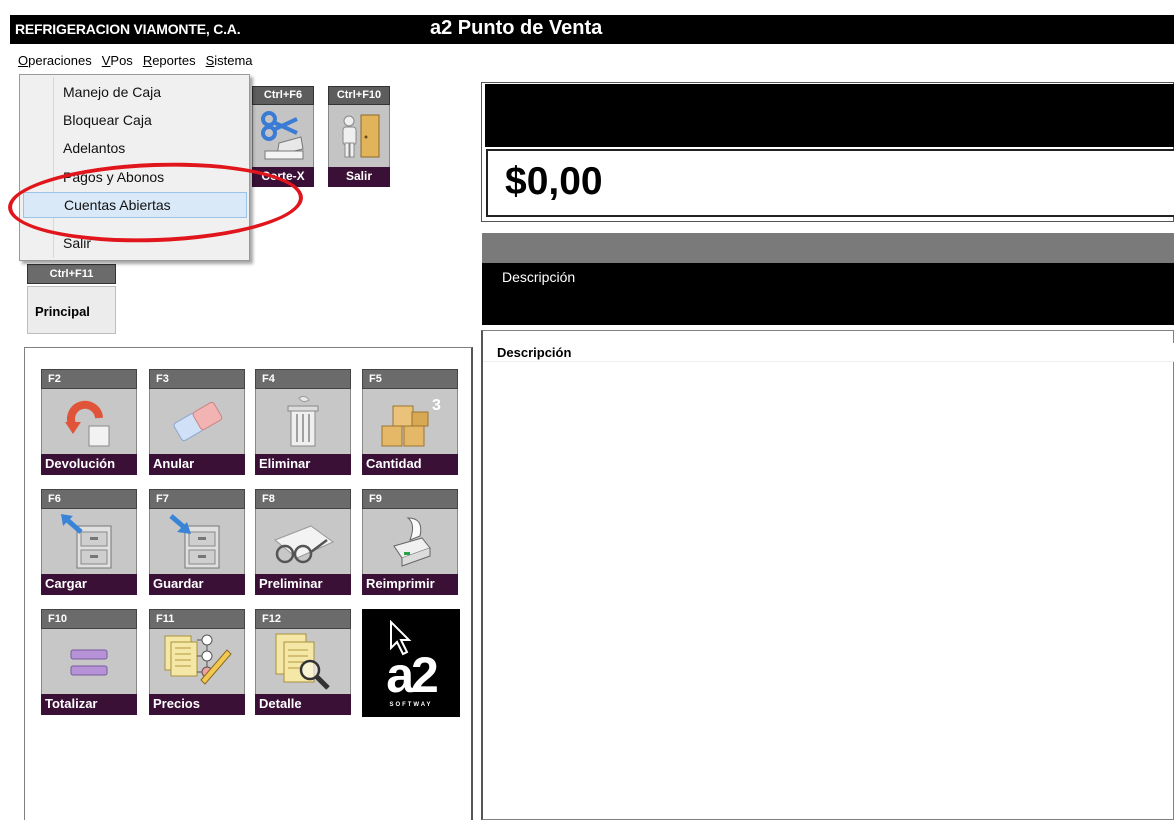 This screenshot has width=1174, height=820. I want to click on eraser-icon, so click(197, 421).